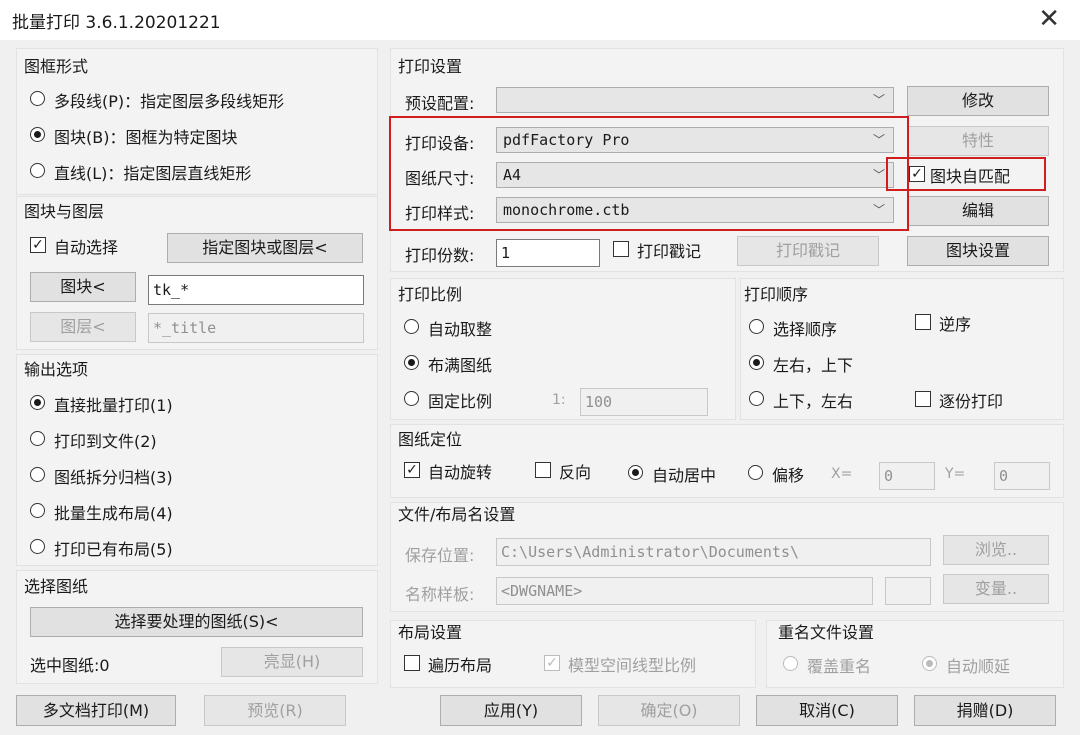 The width and height of the screenshot is (1080, 735). What do you see at coordinates (37, 98) in the screenshot?
I see `frame-polyline-radio` at bounding box center [37, 98].